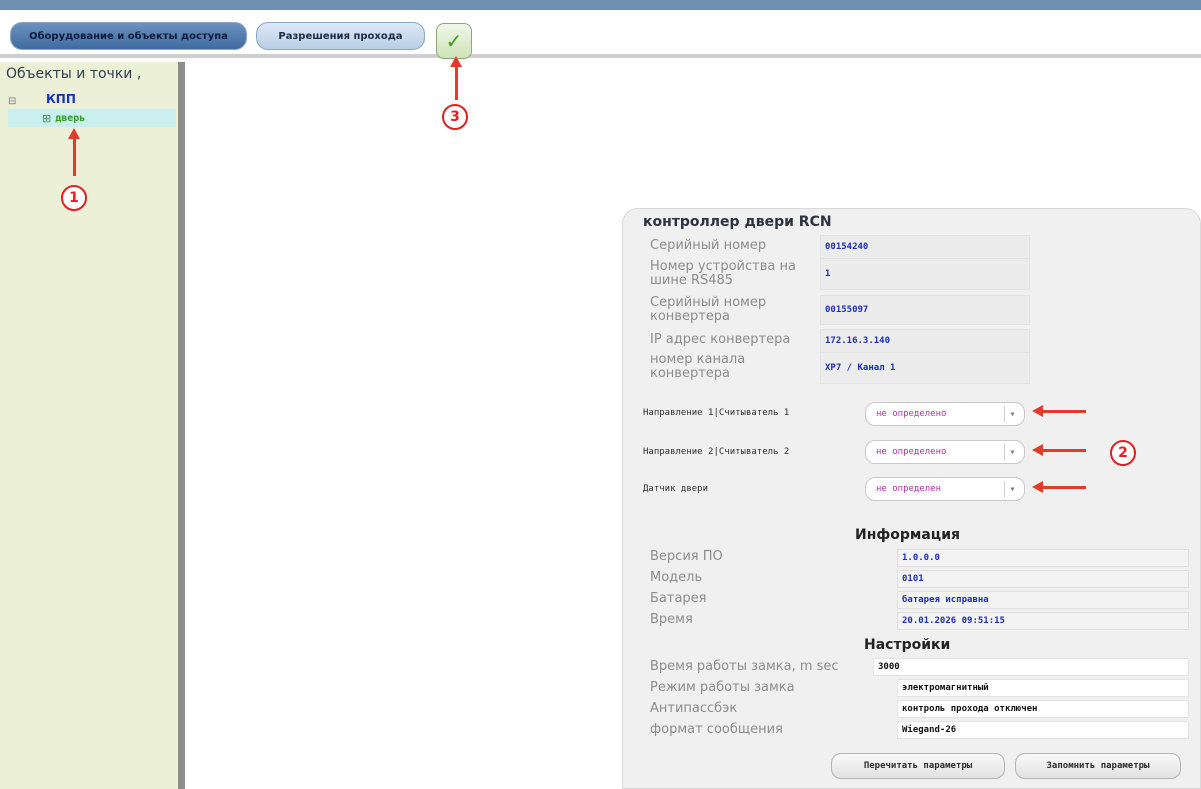 The image size is (1201, 789). Describe the element at coordinates (671, 619) in the screenshot. I see `info-label: Время` at that location.